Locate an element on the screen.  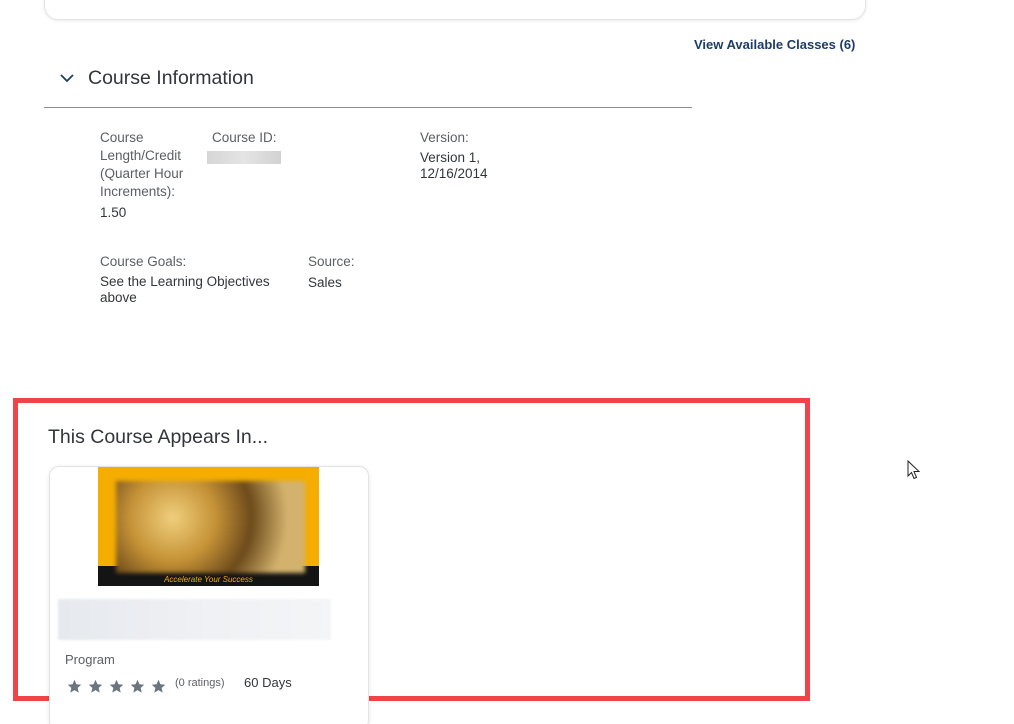
version-label: Version: is located at coordinates (444, 137).